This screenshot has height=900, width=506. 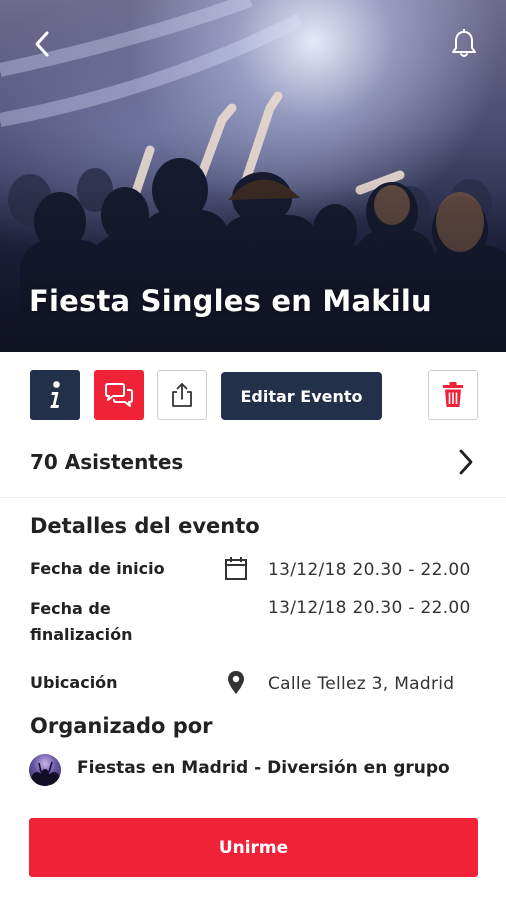 I want to click on details-heading: Detalles del evento, so click(x=145, y=526).